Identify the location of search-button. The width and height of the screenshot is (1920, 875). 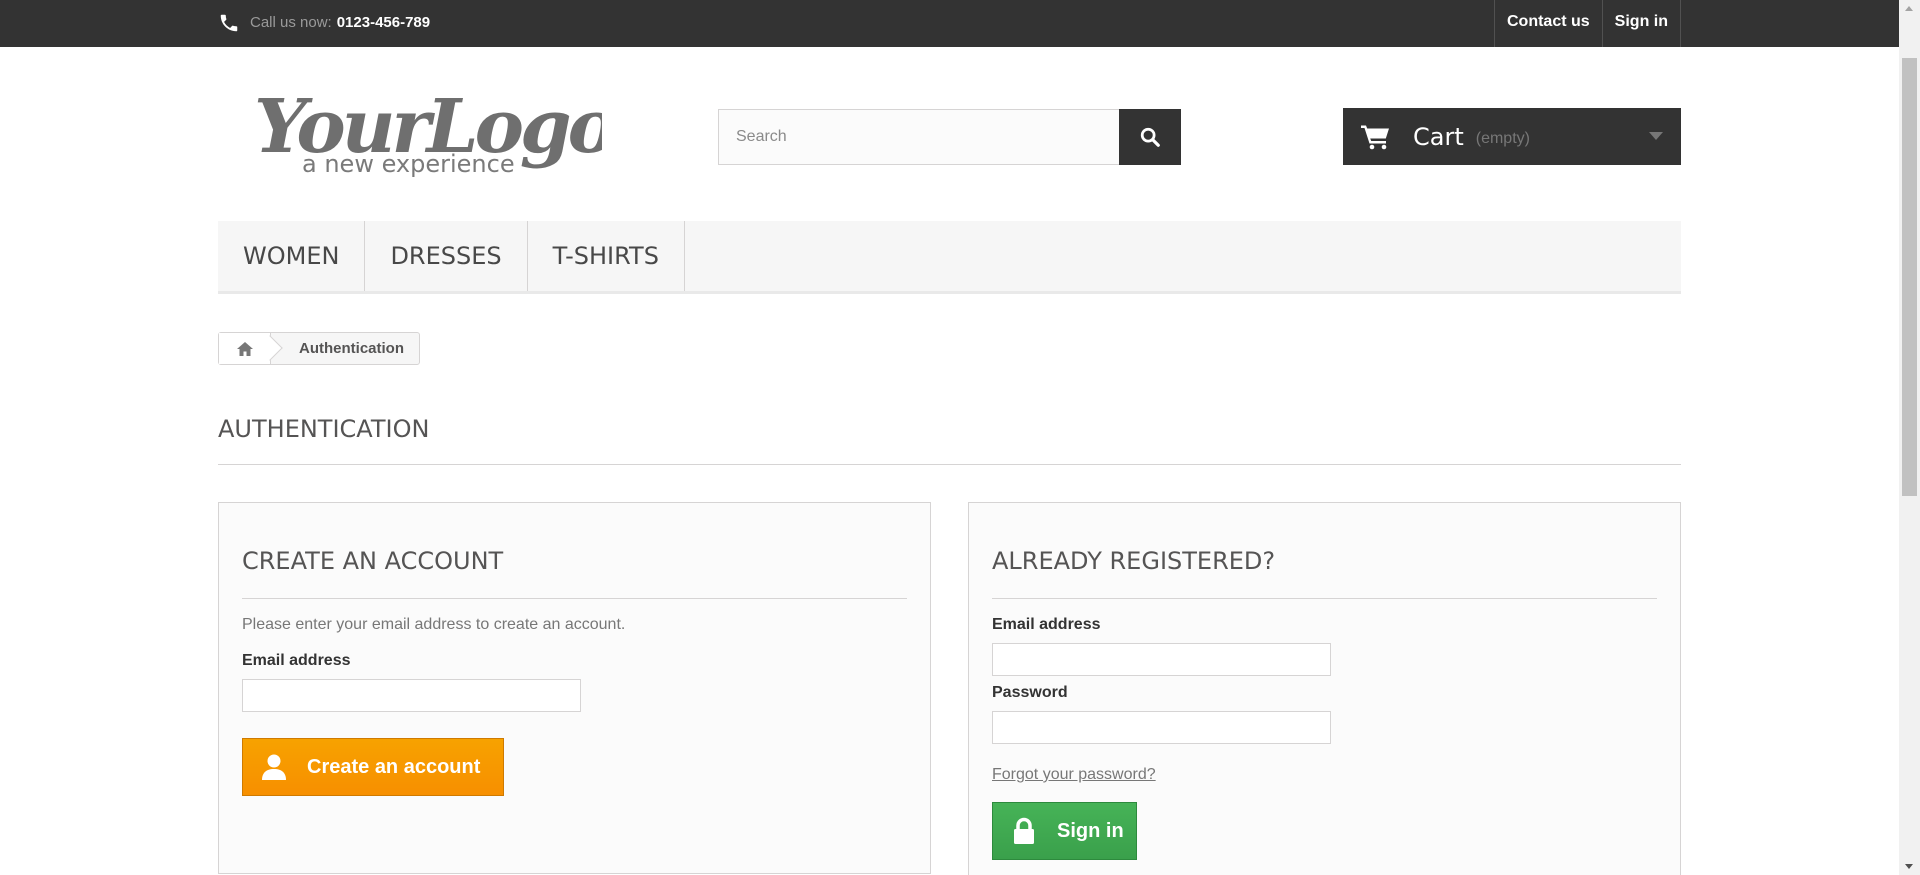
(1150, 137).